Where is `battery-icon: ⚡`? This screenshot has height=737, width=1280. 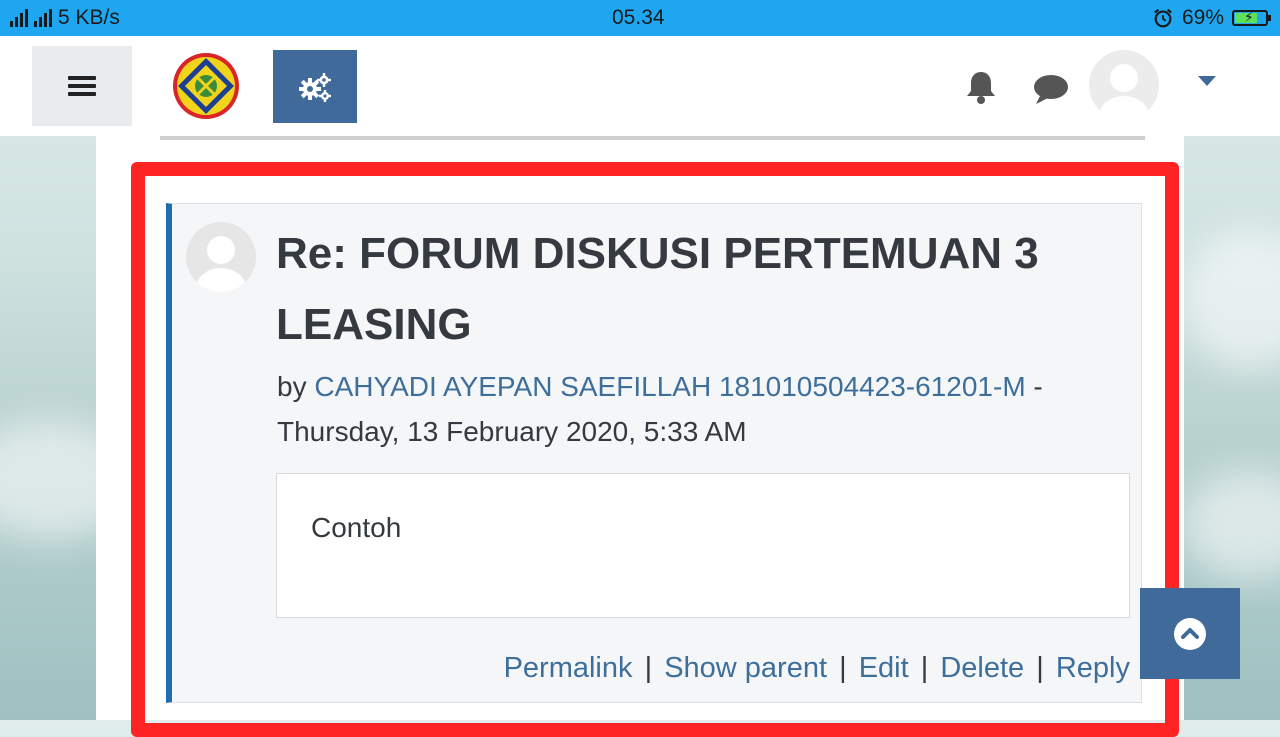 battery-icon: ⚡ is located at coordinates (1251, 17).